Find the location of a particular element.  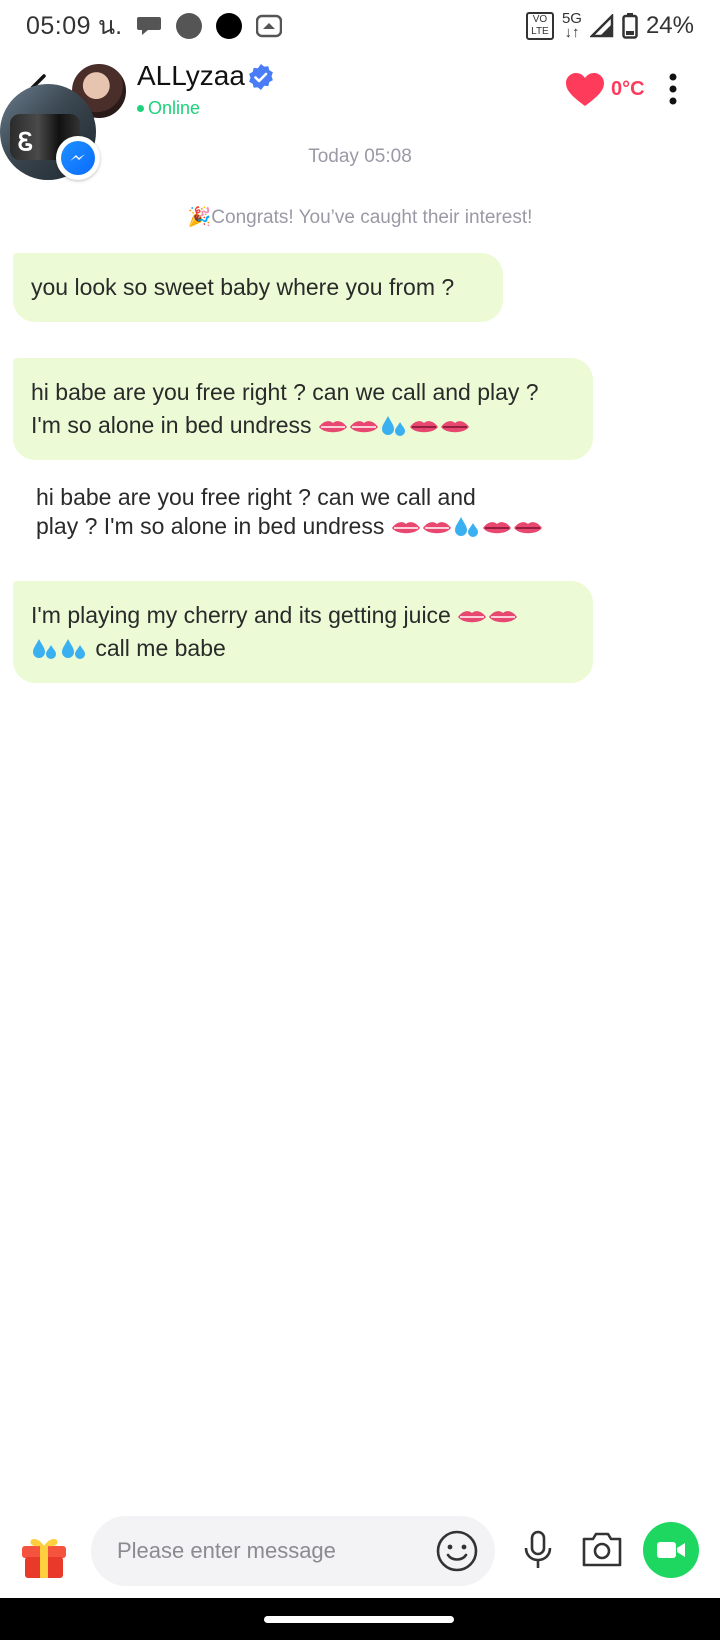

verified-badge-icon is located at coordinates (261, 77).